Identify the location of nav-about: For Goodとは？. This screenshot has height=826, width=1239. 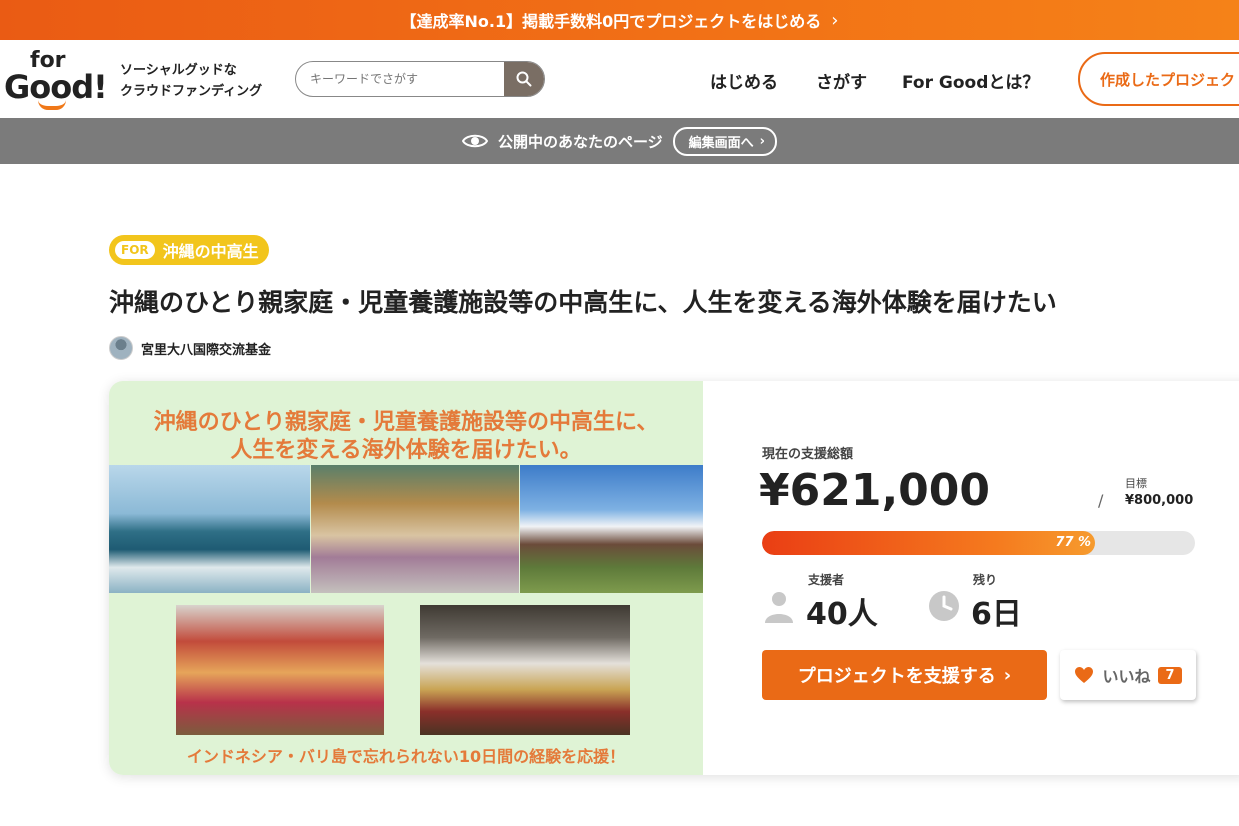
(970, 80).